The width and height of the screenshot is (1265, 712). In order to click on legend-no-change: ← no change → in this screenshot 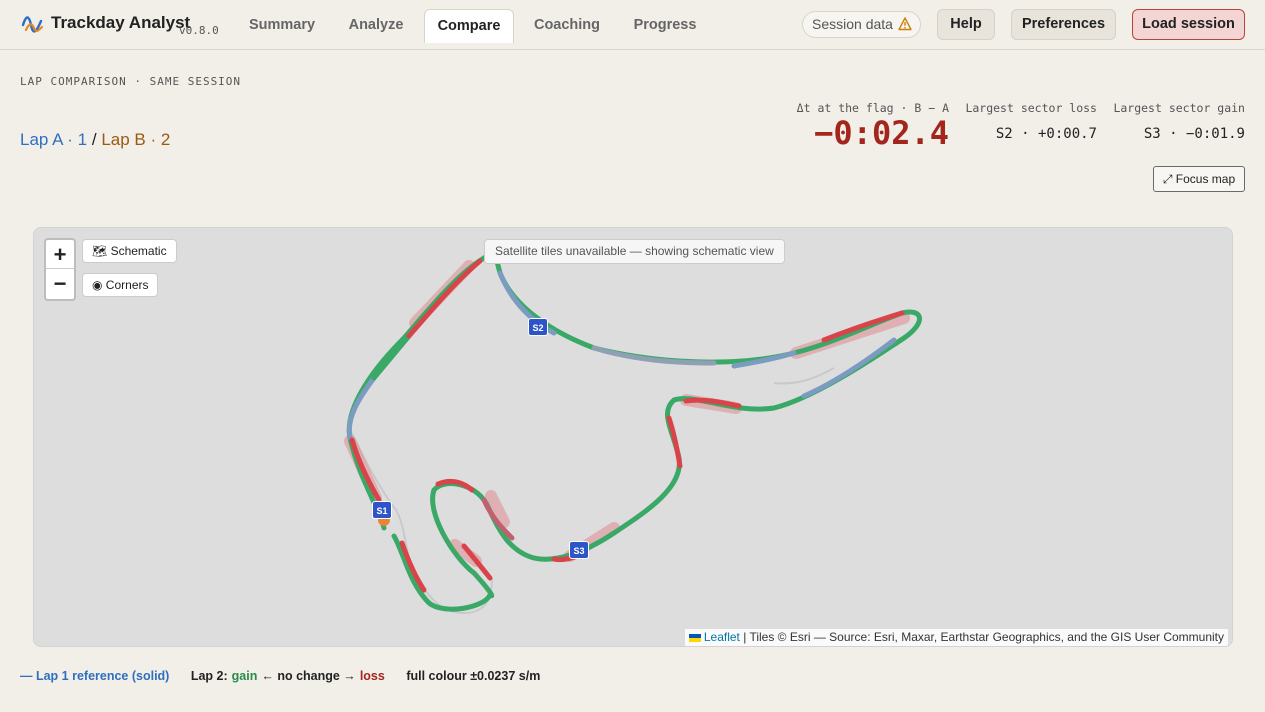, I will do `click(308, 676)`.